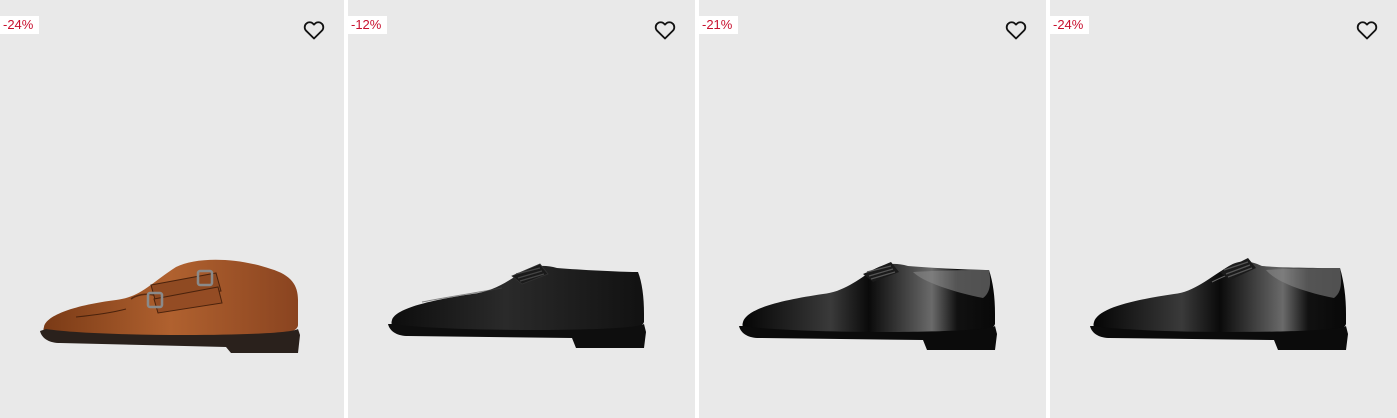 The width and height of the screenshot is (1397, 418). Describe the element at coordinates (719, 25) in the screenshot. I see `discount-badge: -21%` at that location.